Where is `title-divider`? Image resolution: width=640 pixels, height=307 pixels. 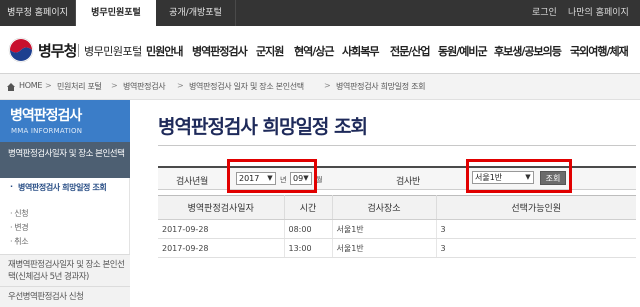
title-divider is located at coordinates (397, 145).